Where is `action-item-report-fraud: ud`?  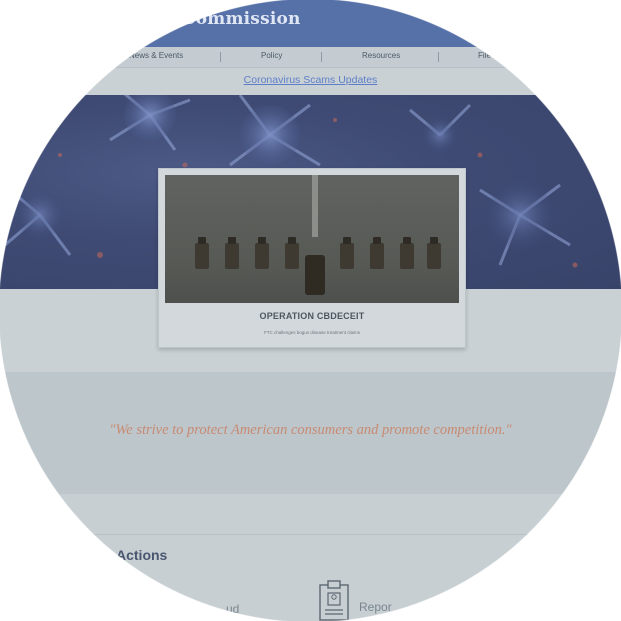
action-item-report-fraud: ud is located at coordinates (232, 609).